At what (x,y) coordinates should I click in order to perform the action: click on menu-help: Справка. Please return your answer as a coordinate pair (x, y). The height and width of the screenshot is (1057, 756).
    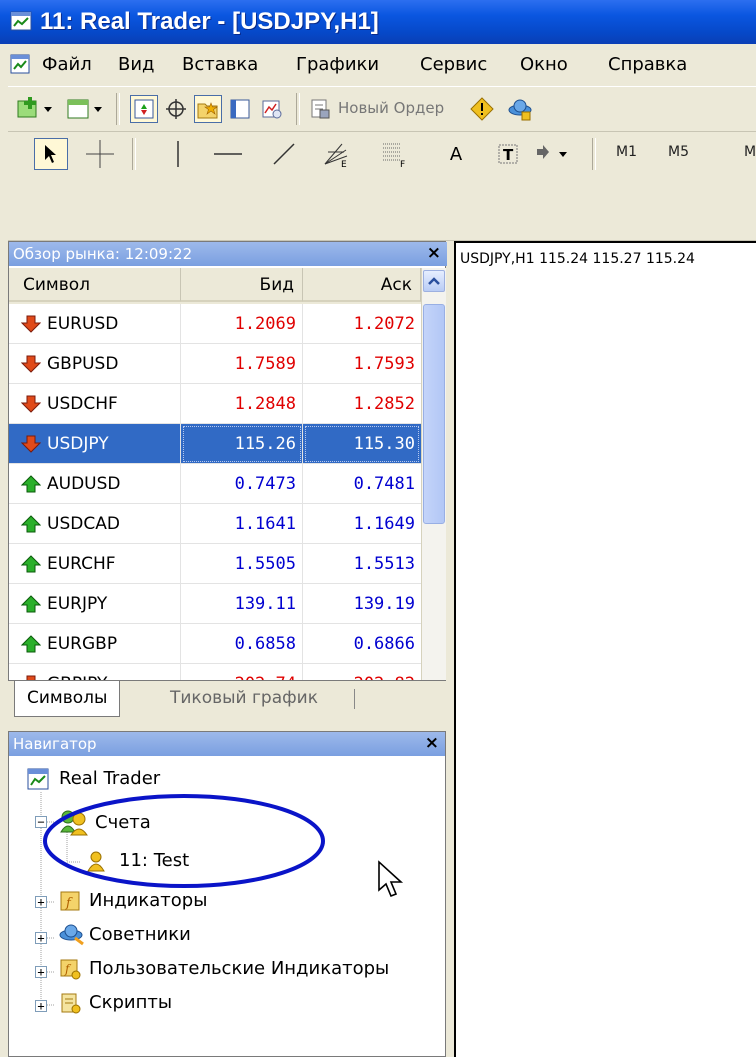
    Looking at the image, I should click on (647, 64).